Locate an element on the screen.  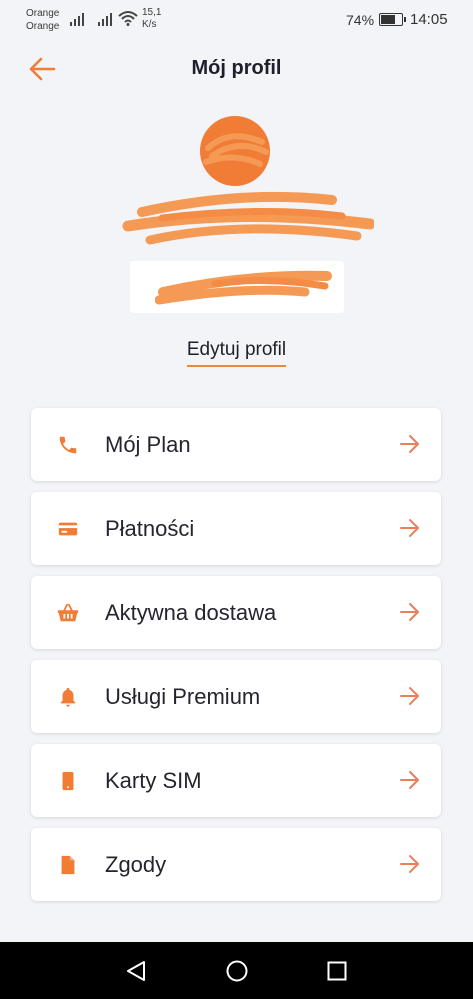
menu-item-active-delivery: Aktywna dostawa is located at coordinates (236, 612).